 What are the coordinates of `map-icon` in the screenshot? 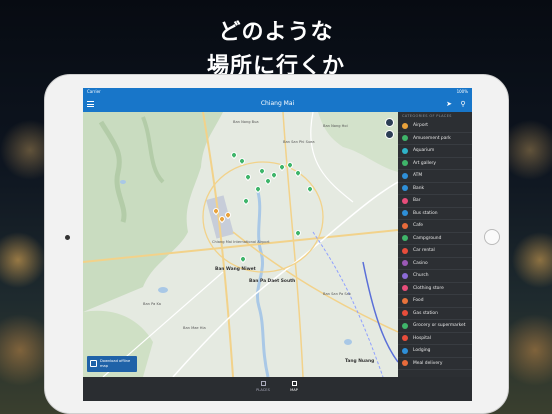 It's located at (294, 383).